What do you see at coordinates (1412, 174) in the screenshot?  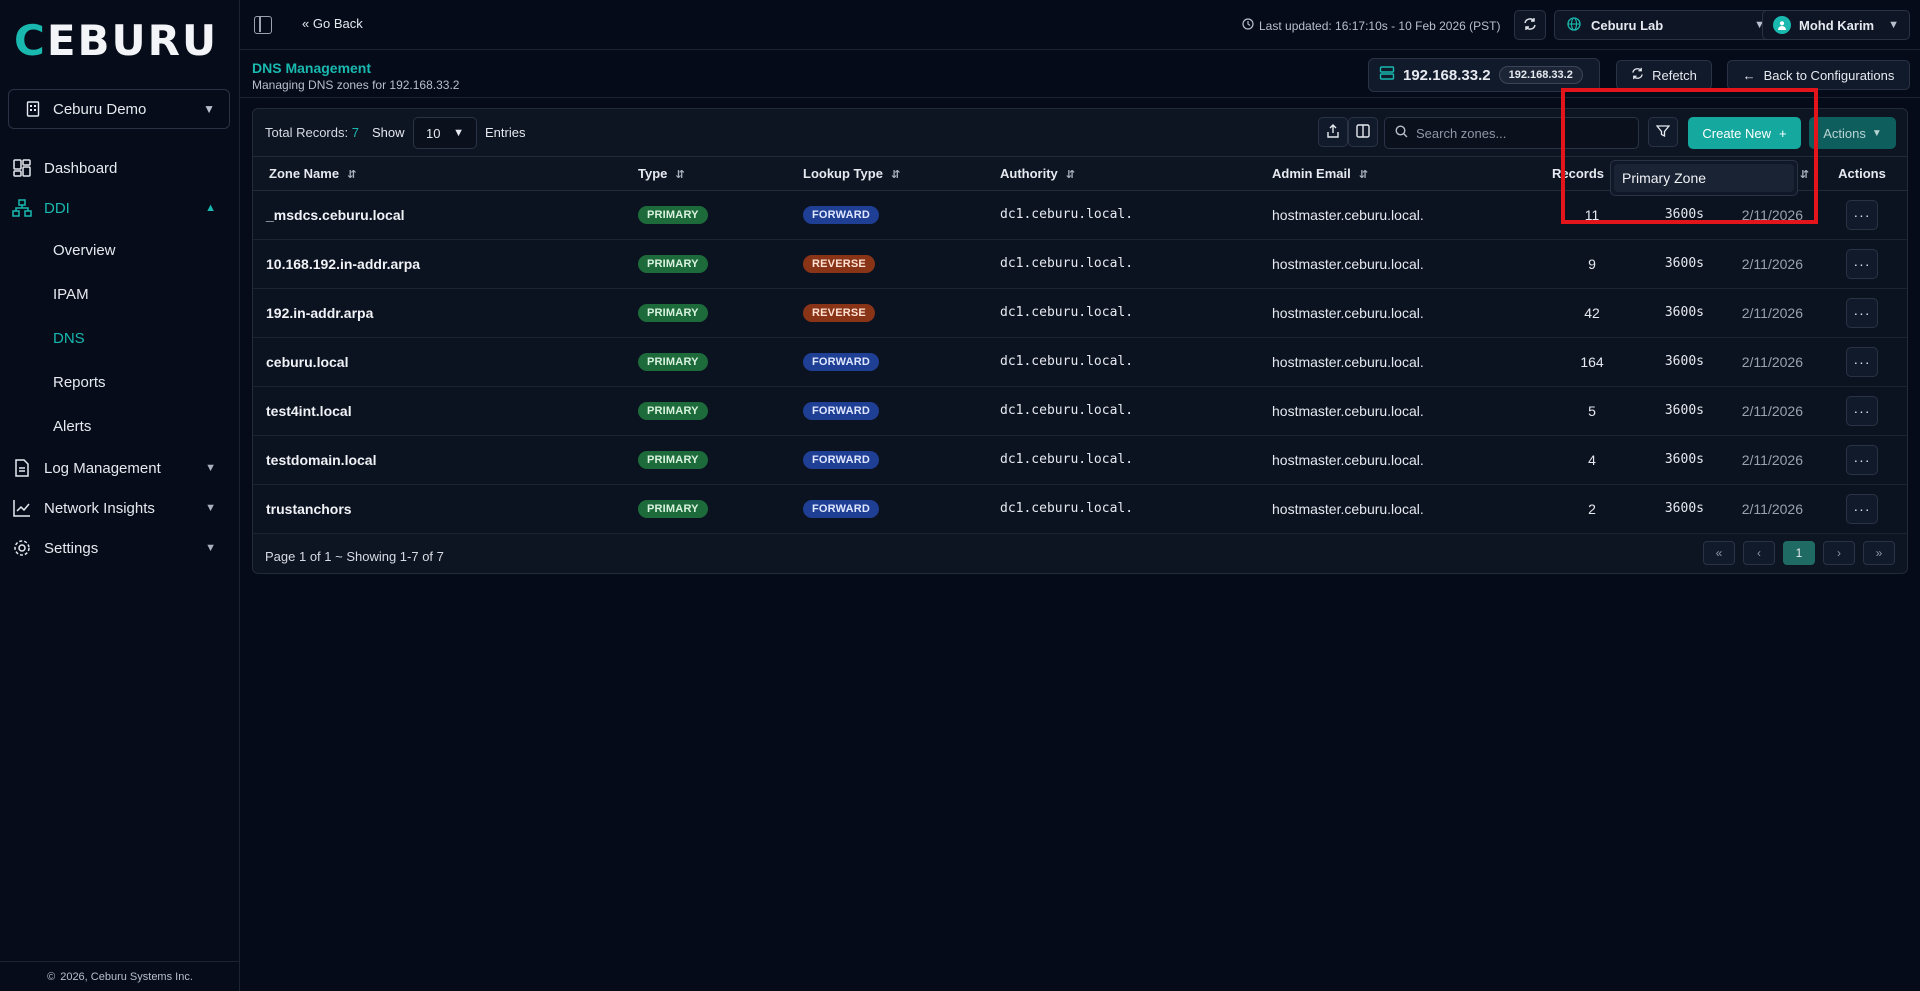 I see `column-header-admin-email: Admin Email ⇵` at bounding box center [1412, 174].